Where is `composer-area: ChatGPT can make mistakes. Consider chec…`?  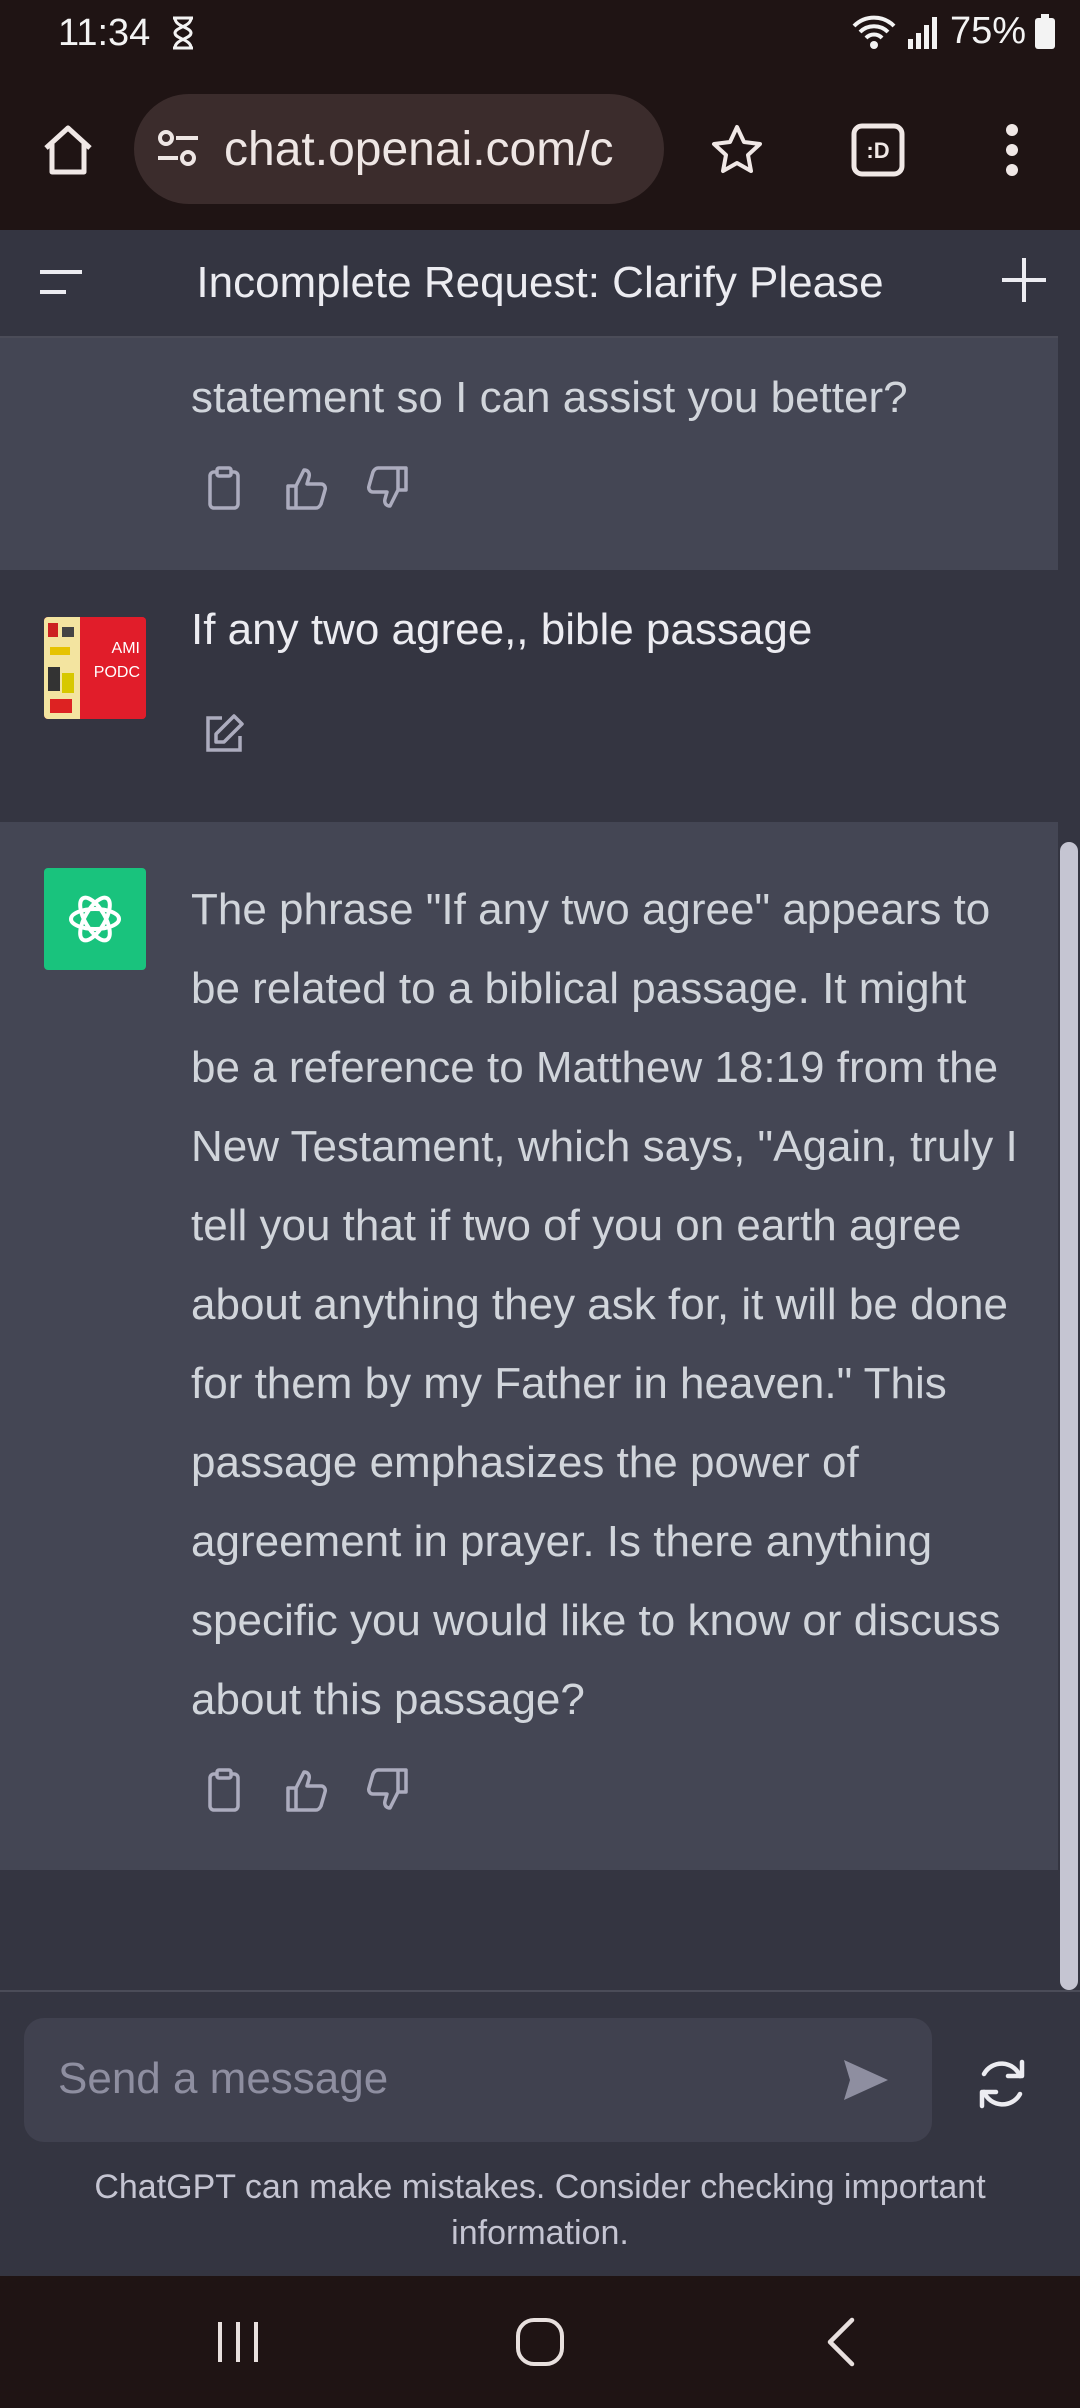 composer-area: ChatGPT can make mistakes. Consider chec… is located at coordinates (540, 2134).